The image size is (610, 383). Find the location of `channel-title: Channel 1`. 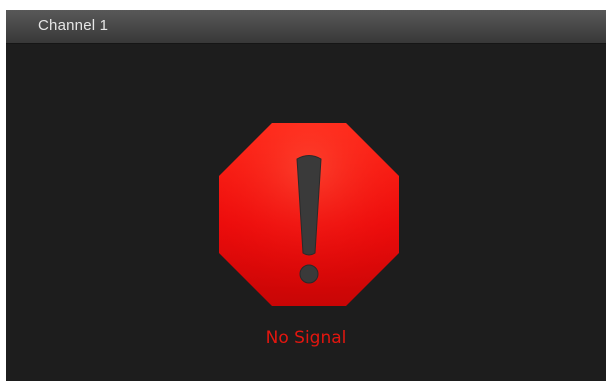

channel-title: Channel 1 is located at coordinates (73, 25).